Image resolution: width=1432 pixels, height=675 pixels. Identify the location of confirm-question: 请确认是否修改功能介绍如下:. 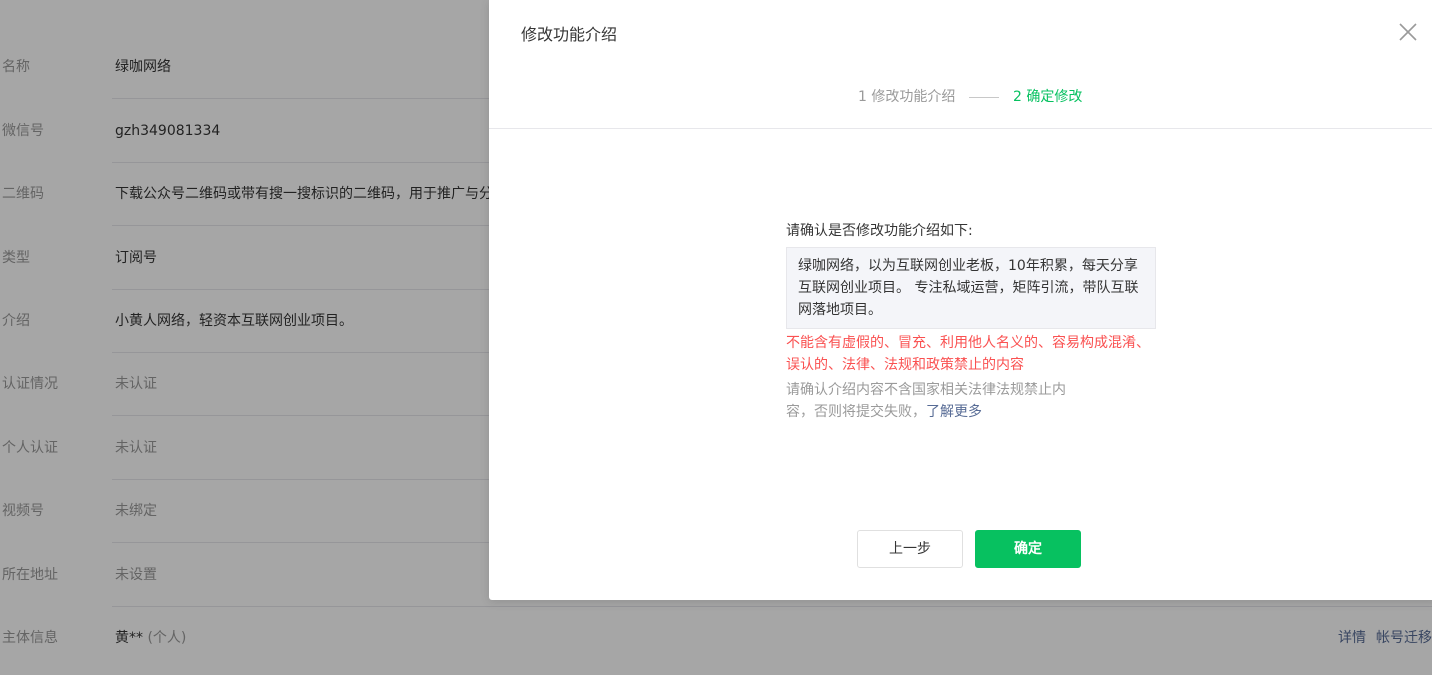
(879, 231).